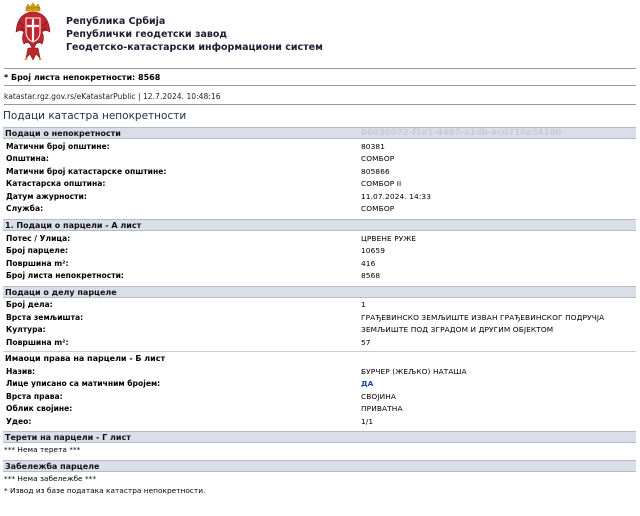 The height and width of the screenshot is (516, 640). I want to click on row-value: 11.07.2024. 14:33, so click(396, 196).